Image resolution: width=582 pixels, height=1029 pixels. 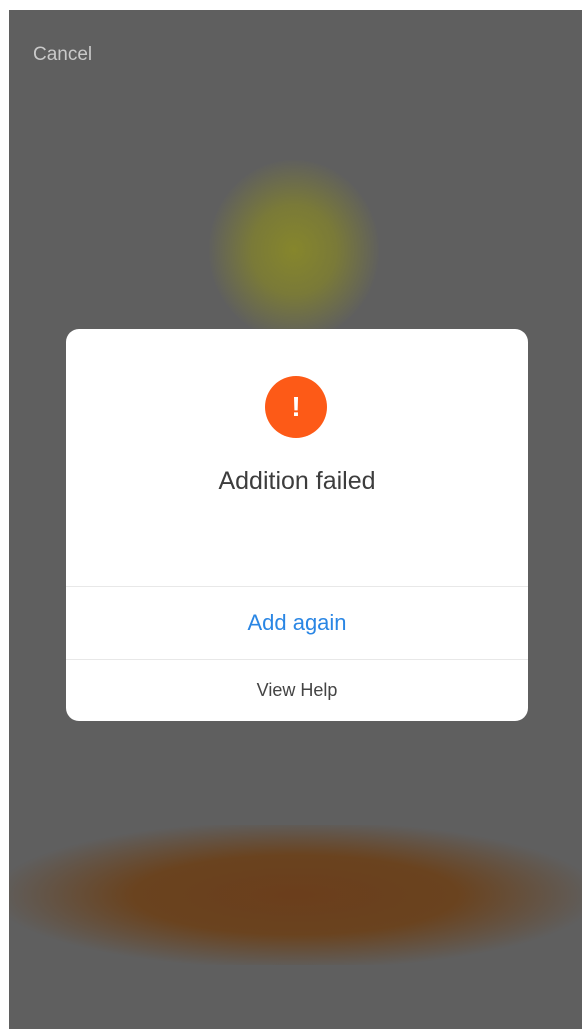 I want to click on blurred-action-button, so click(x=295, y=895).